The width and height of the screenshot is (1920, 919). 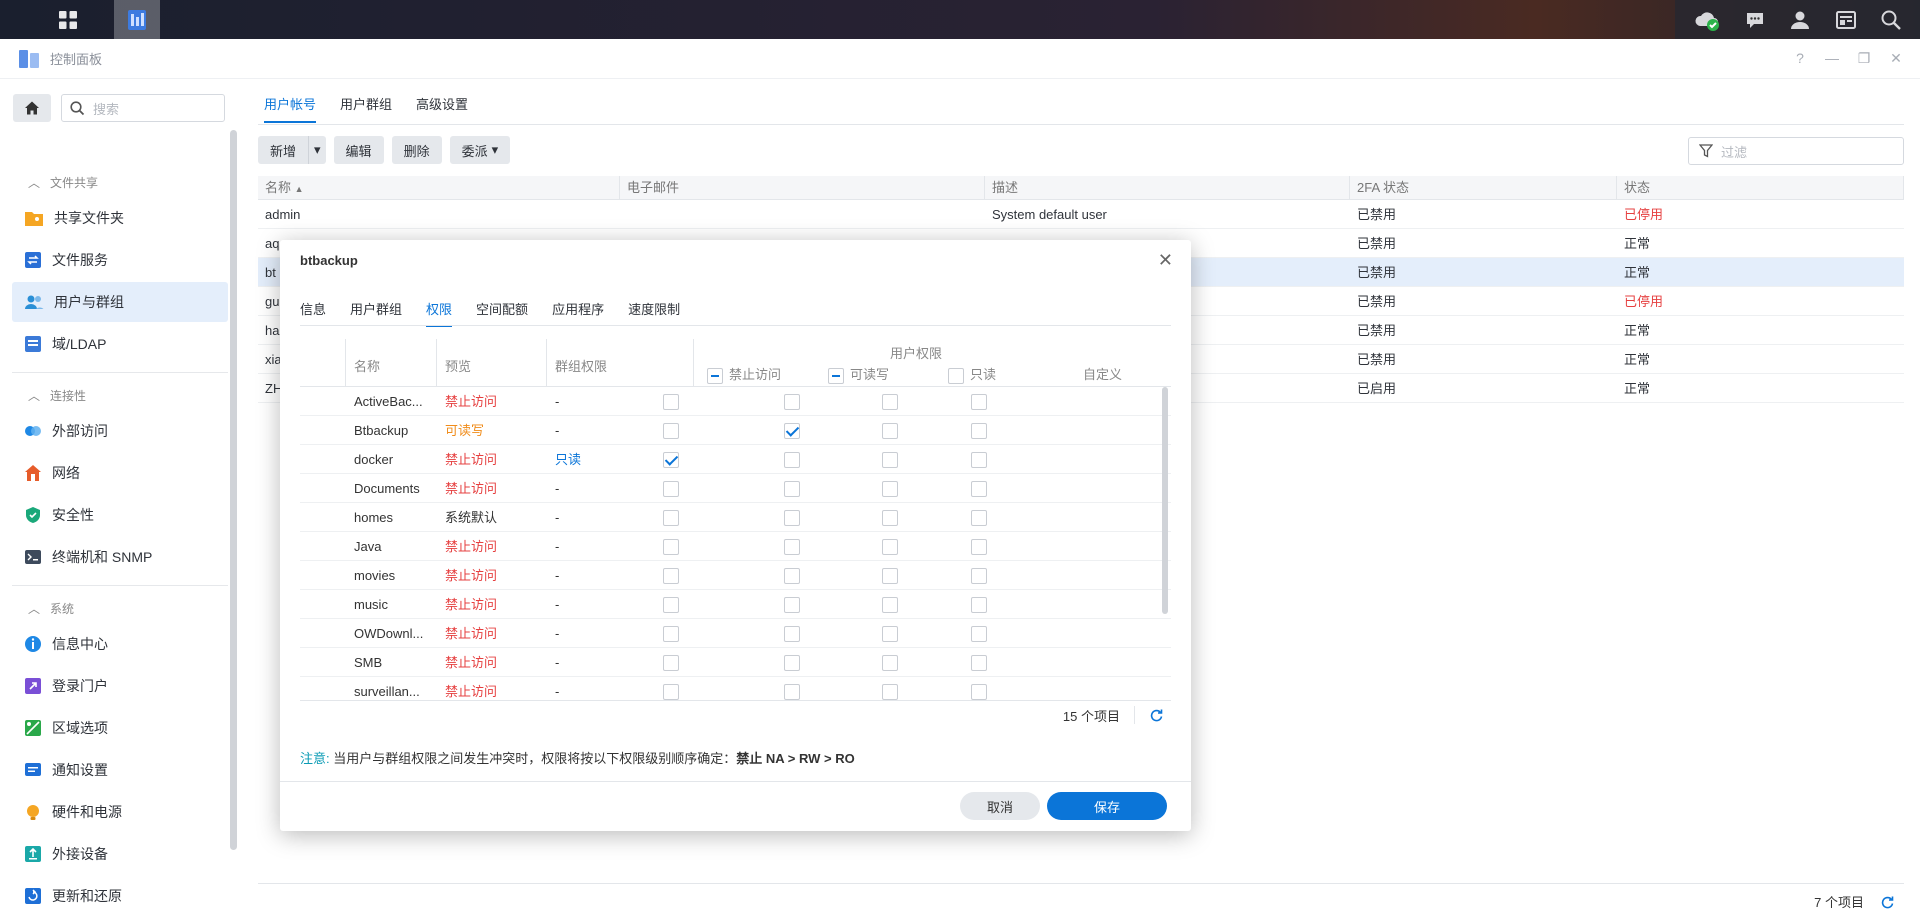 What do you see at coordinates (735, 546) in the screenshot?
I see `permission-row: Java 禁止访问 -` at bounding box center [735, 546].